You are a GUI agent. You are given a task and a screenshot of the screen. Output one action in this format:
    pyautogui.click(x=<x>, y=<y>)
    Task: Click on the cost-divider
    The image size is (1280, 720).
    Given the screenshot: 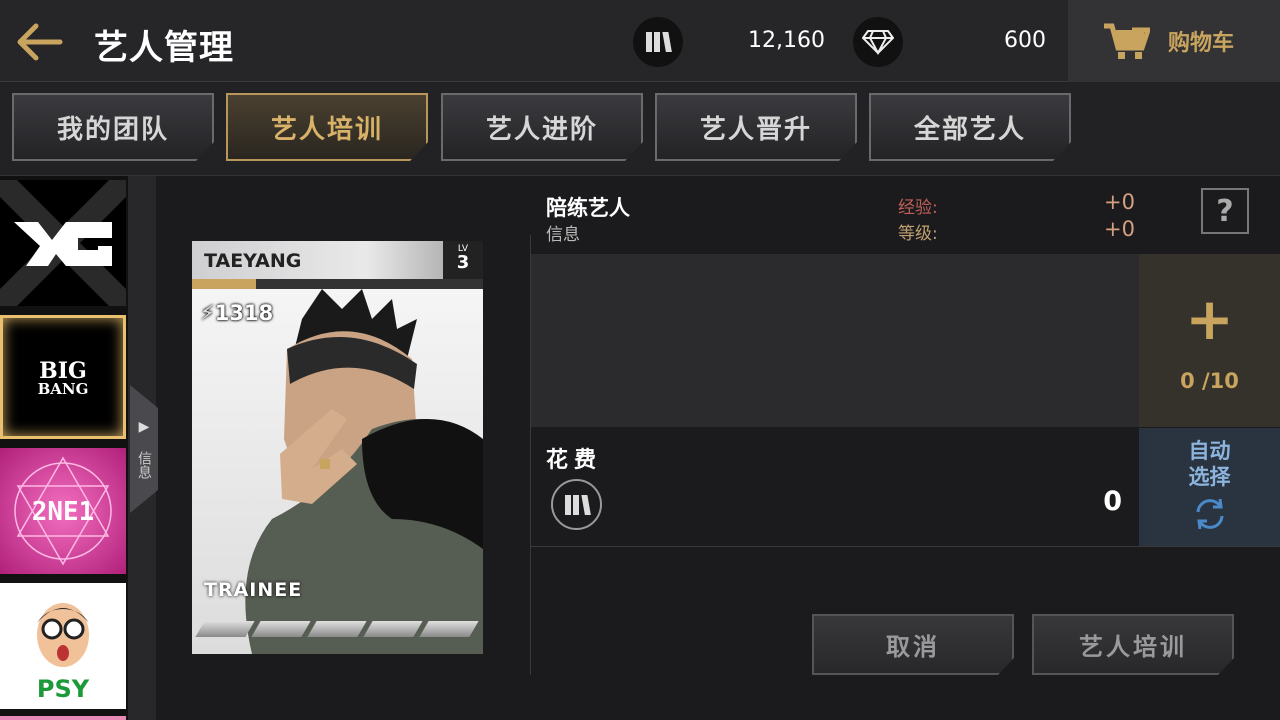 What is the action you would take?
    pyautogui.click(x=905, y=546)
    